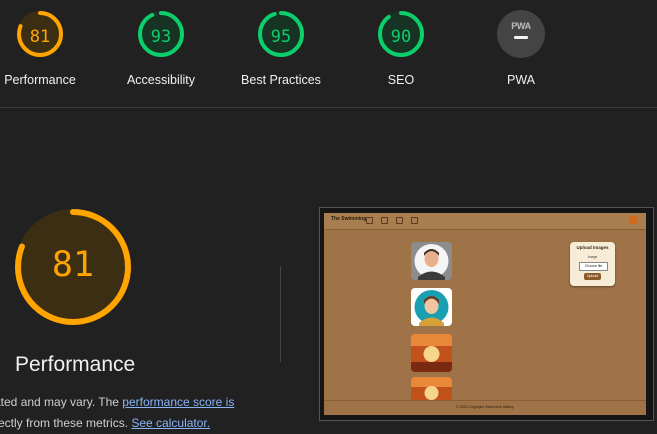 The height and width of the screenshot is (434, 657). I want to click on footer-text: © 2023 Copyright: Swimmers Gallery, so click(485, 407).